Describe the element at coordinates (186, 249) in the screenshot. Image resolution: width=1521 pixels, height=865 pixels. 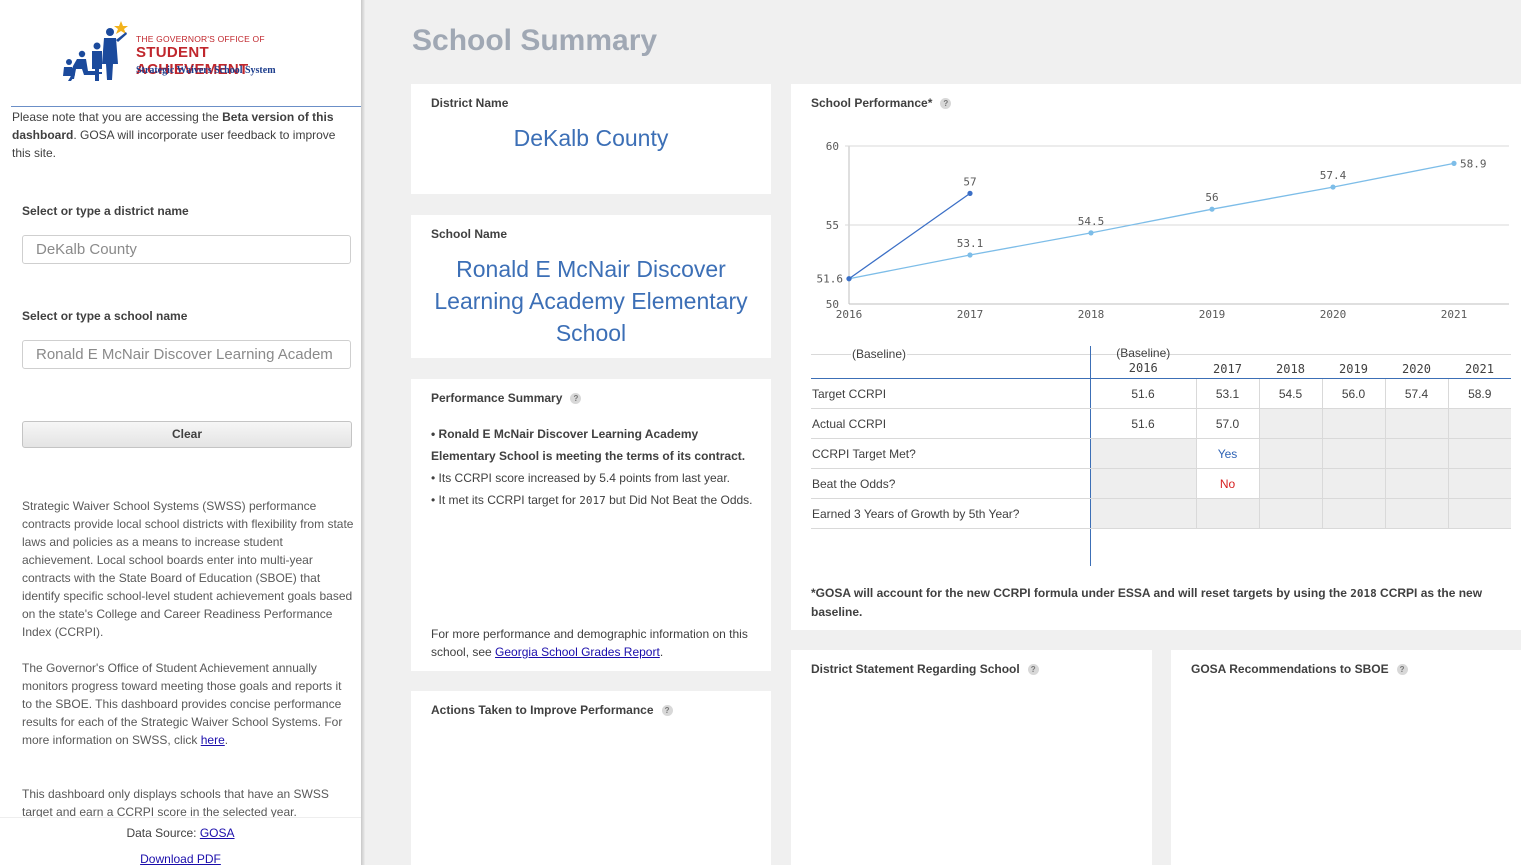
I see `district-search-input: DeKalb County` at that location.